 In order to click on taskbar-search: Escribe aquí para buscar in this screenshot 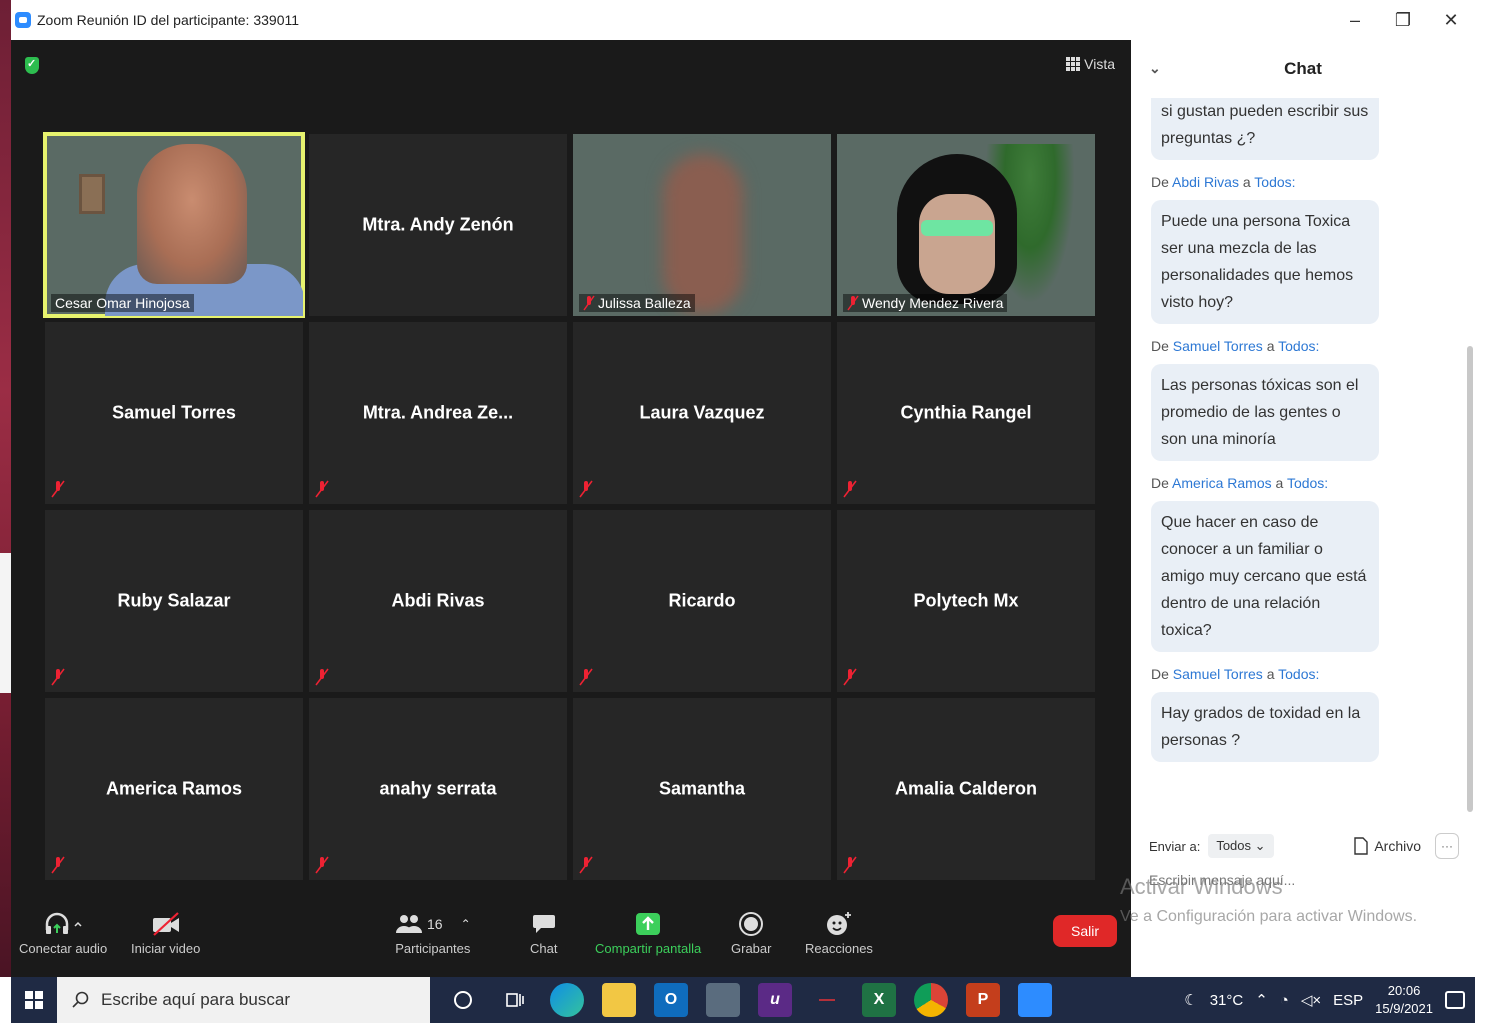, I will do `click(243, 1000)`.